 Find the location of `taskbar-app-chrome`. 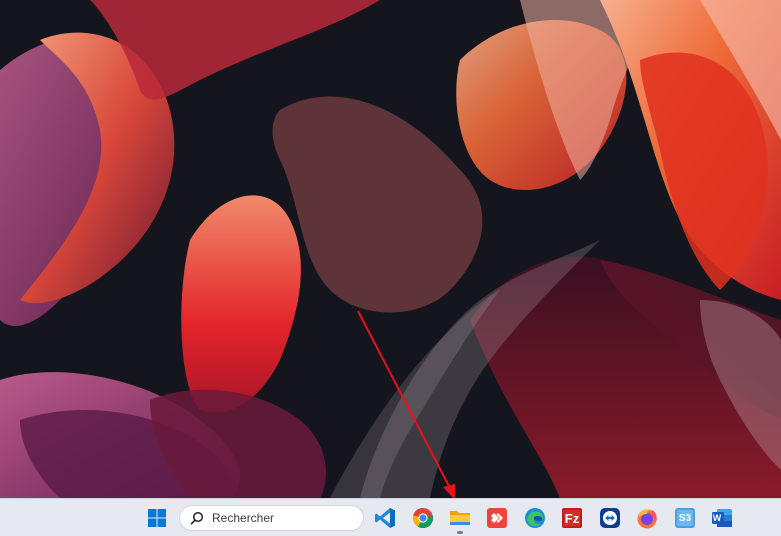

taskbar-app-chrome is located at coordinates (423, 518).